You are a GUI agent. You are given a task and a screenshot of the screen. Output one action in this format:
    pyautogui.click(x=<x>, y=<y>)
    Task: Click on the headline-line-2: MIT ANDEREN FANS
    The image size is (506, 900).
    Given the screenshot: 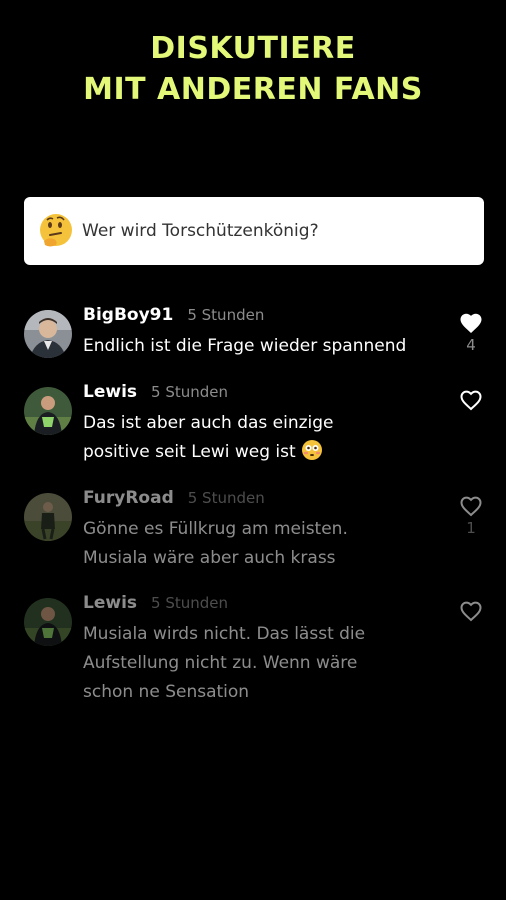 What is the action you would take?
    pyautogui.click(x=253, y=89)
    